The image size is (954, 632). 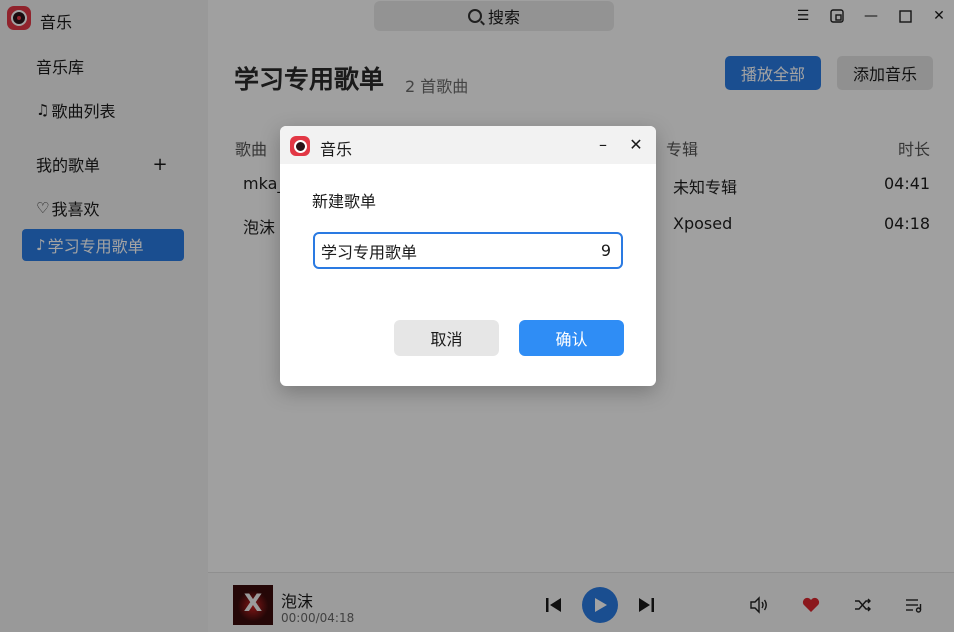 I want to click on playlist-name-value: 学习专用歌单, so click(x=461, y=251).